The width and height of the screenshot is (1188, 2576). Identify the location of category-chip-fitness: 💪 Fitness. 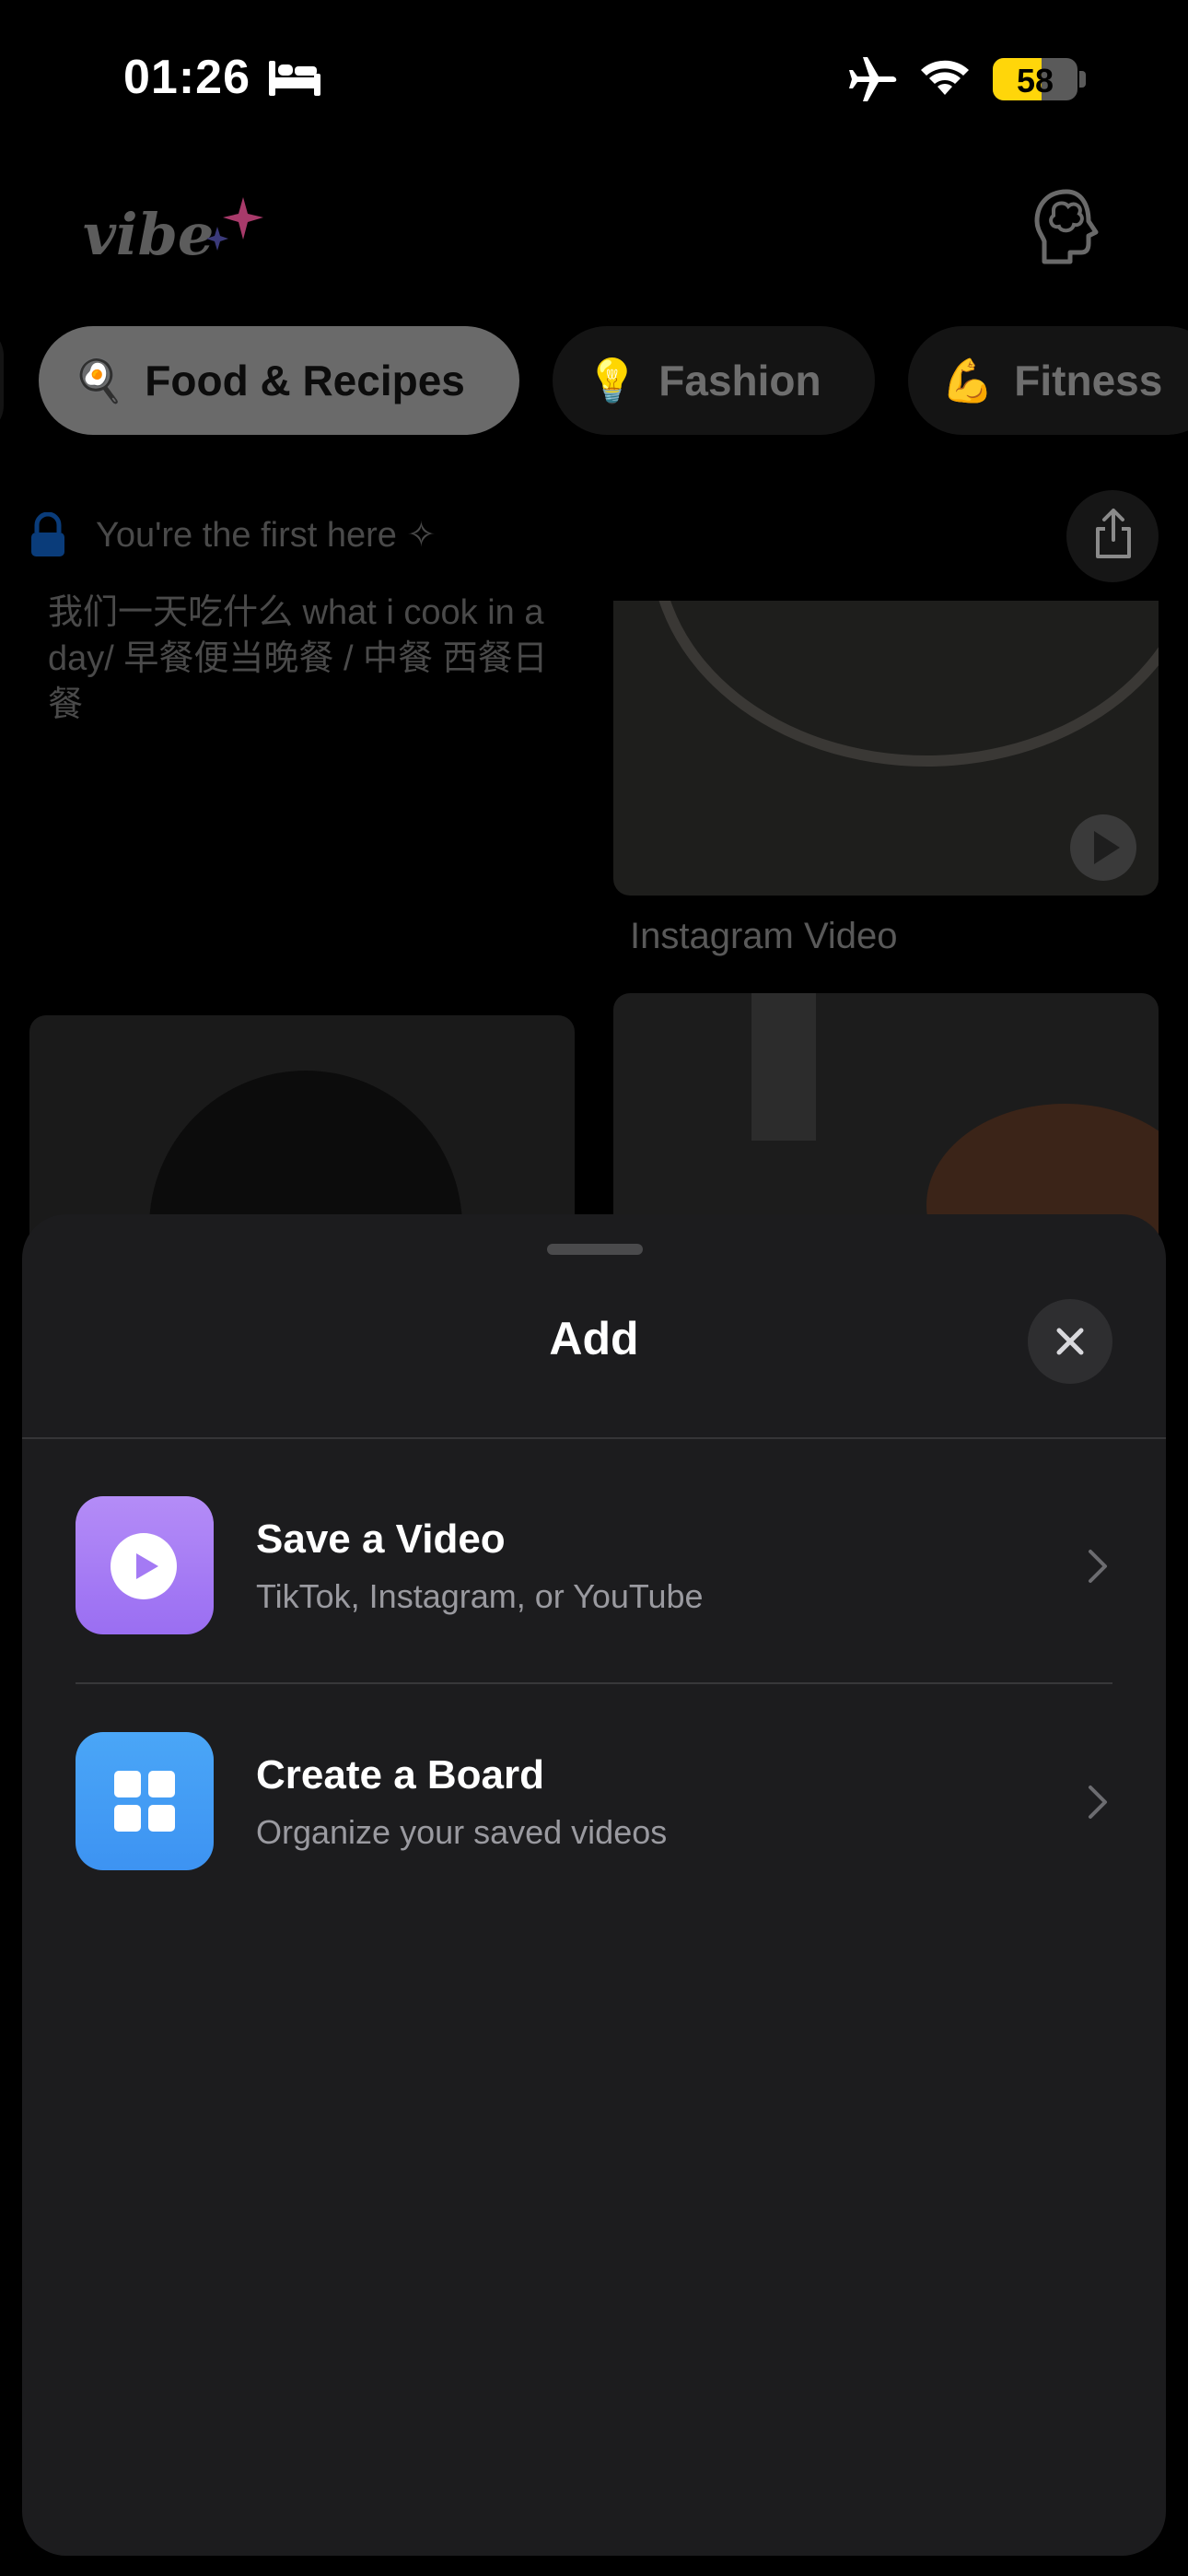
(1048, 380).